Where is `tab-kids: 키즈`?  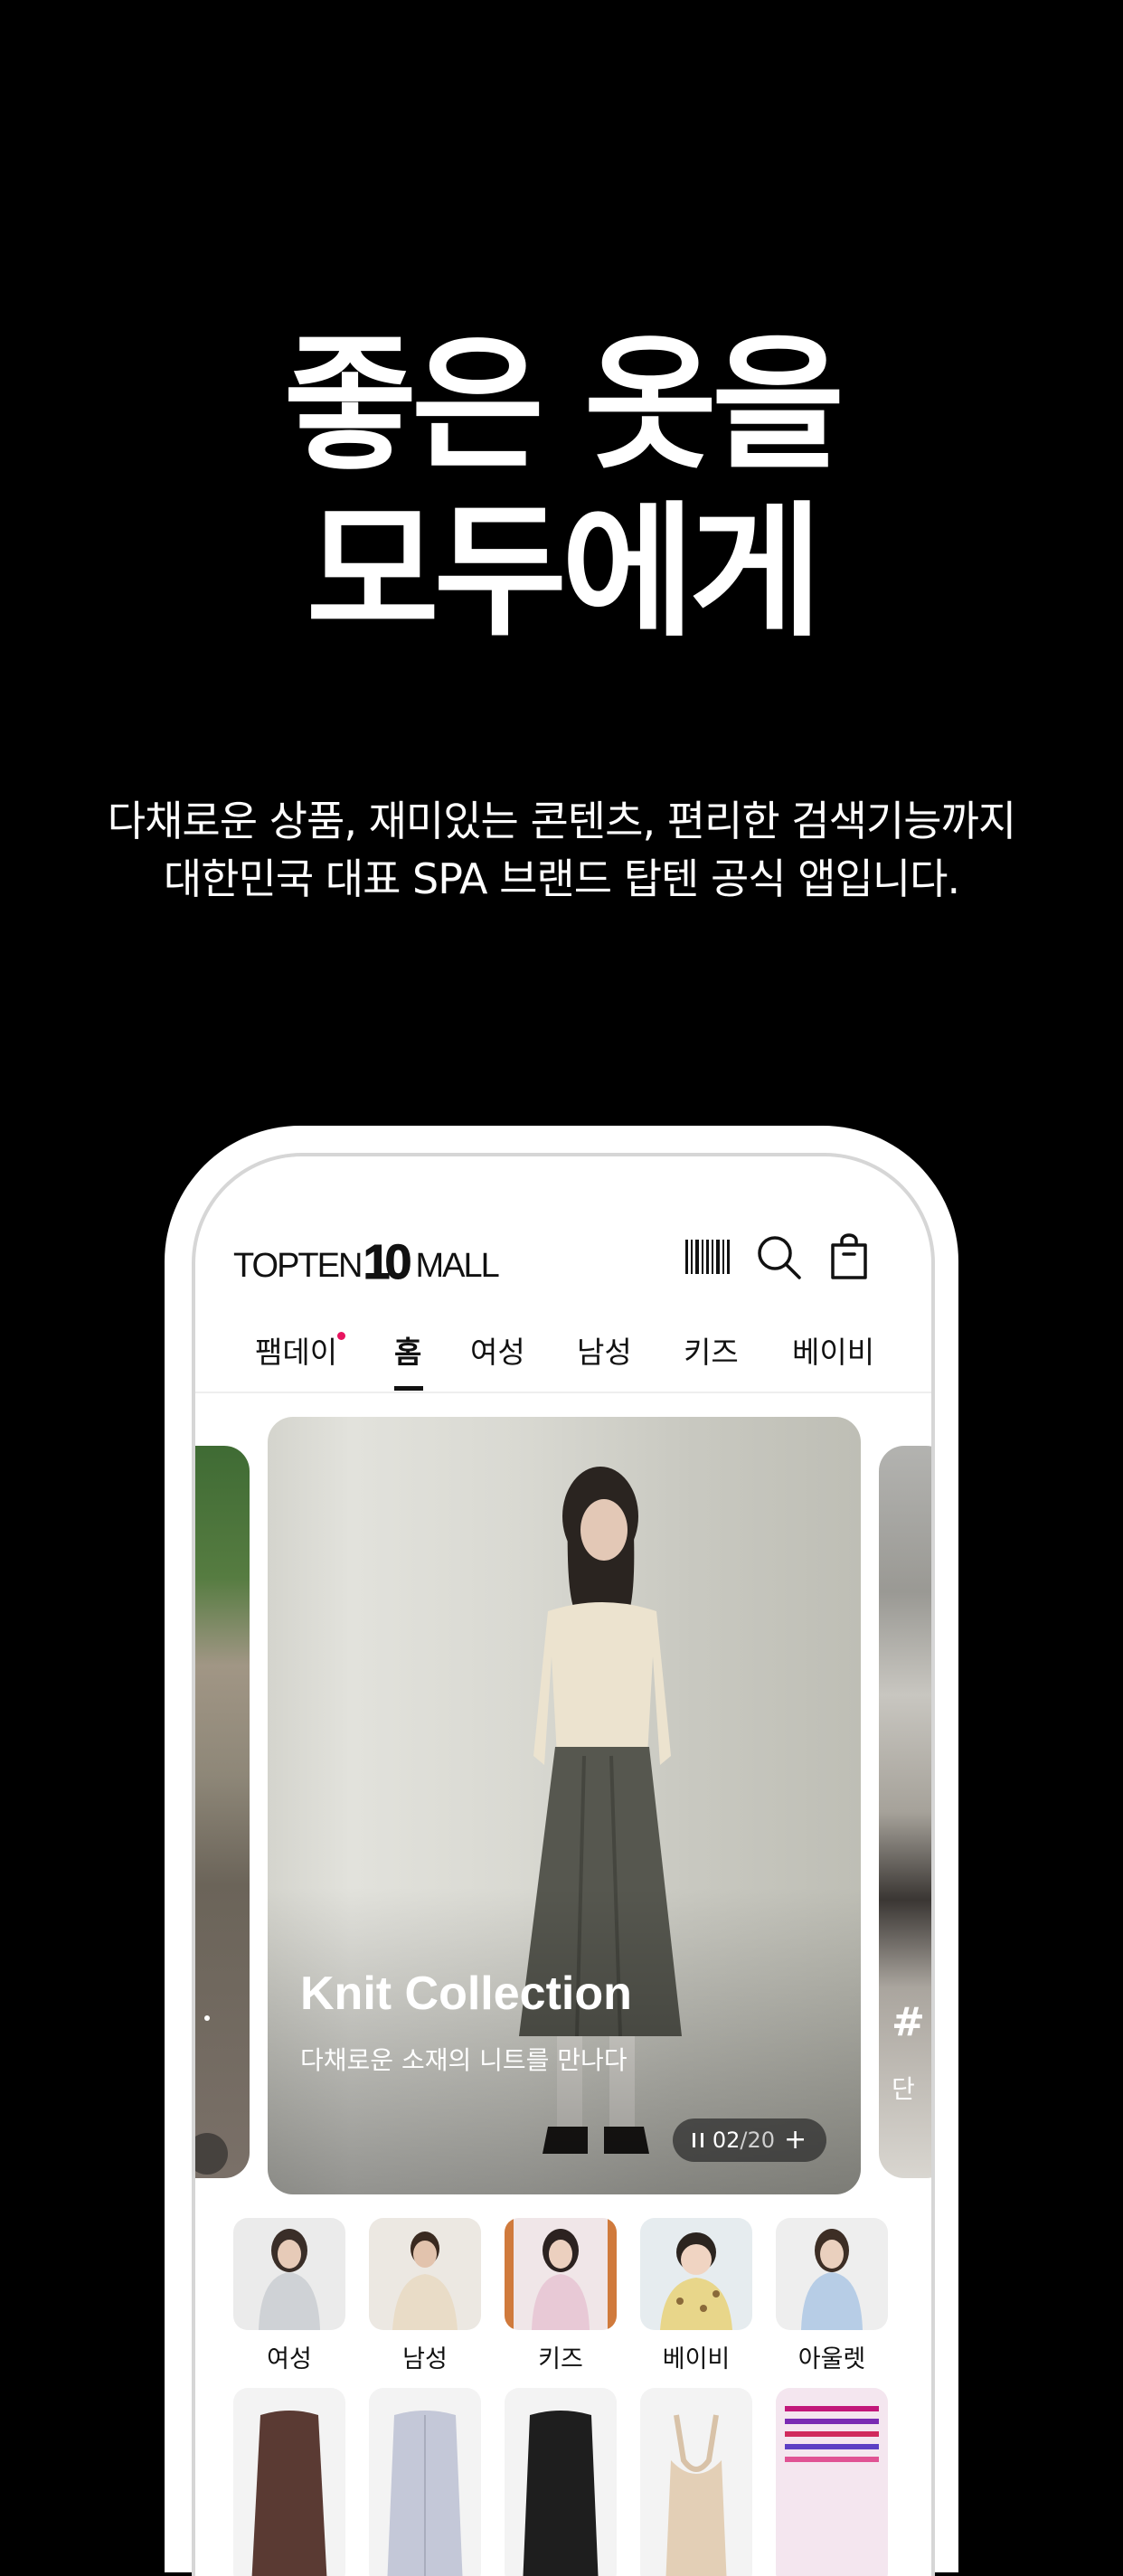 tab-kids: 키즈 is located at coordinates (711, 1350).